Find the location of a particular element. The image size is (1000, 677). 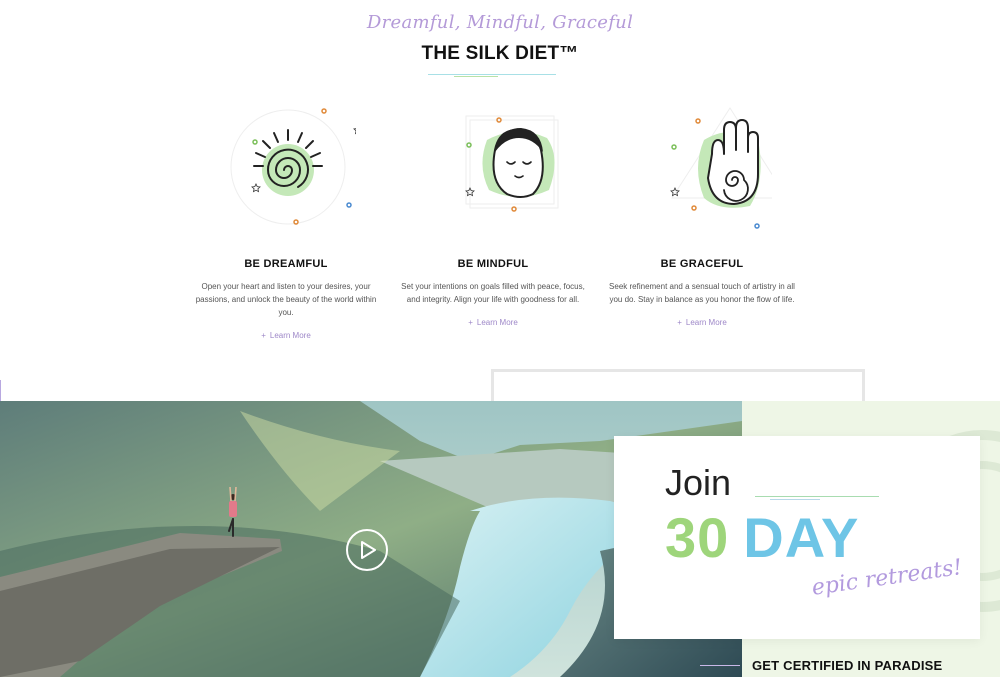

section-marker is located at coordinates (0, 391).